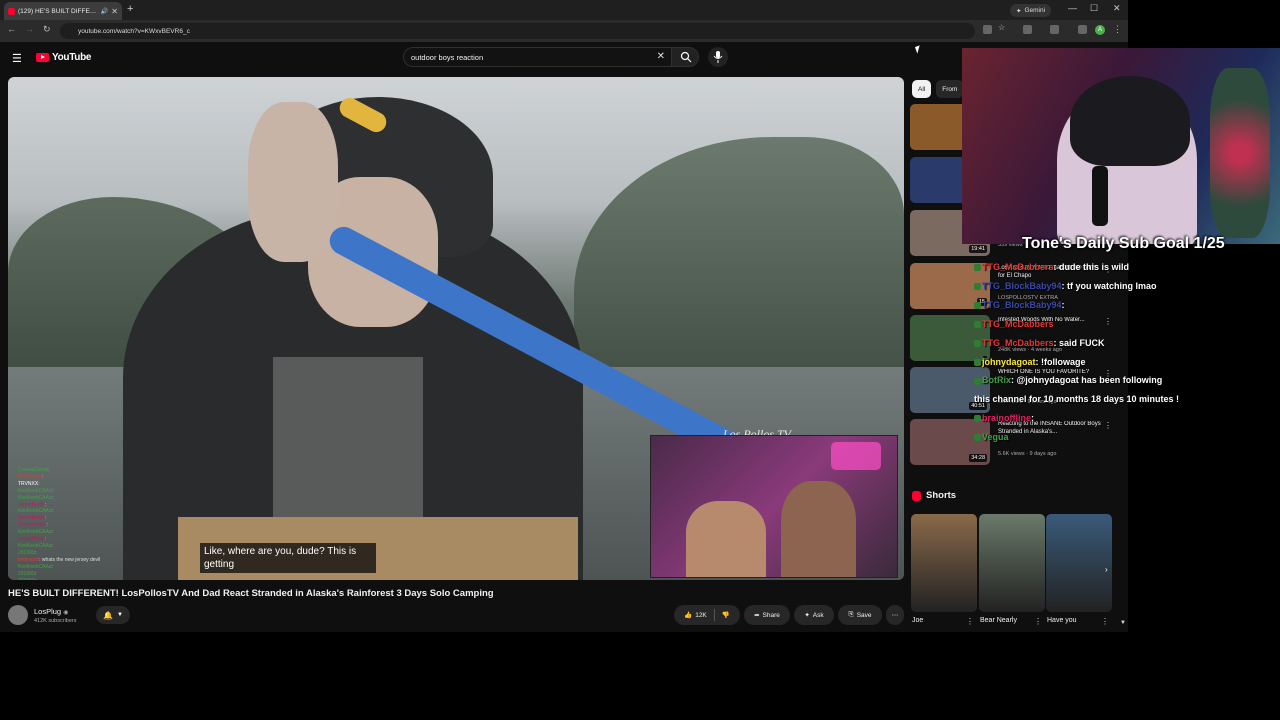 The width and height of the screenshot is (1280, 720). Describe the element at coordinates (531, 57) in the screenshot. I see `search-input` at that location.